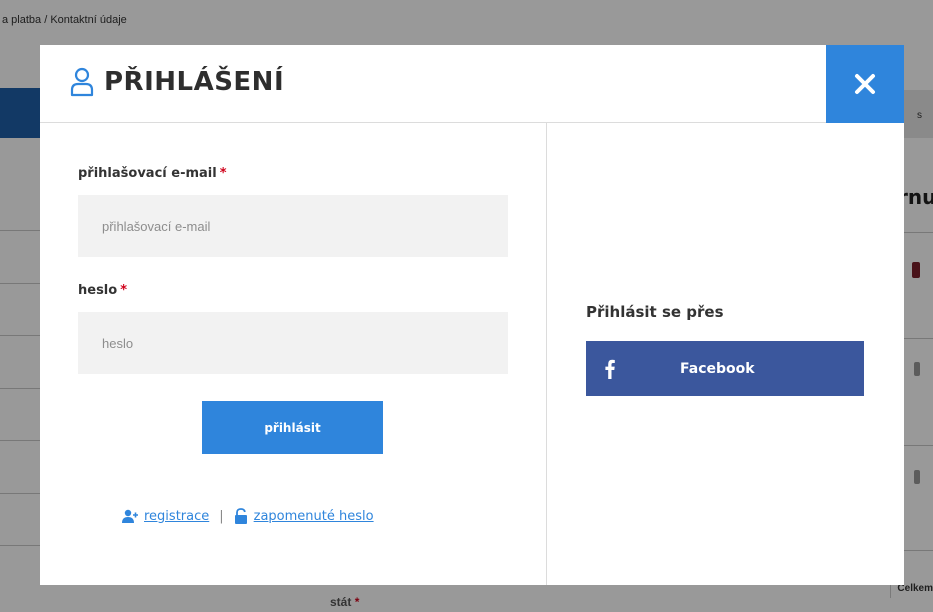 The height and width of the screenshot is (612, 933). Describe the element at coordinates (82, 82) in the screenshot. I see `user-icon` at that location.